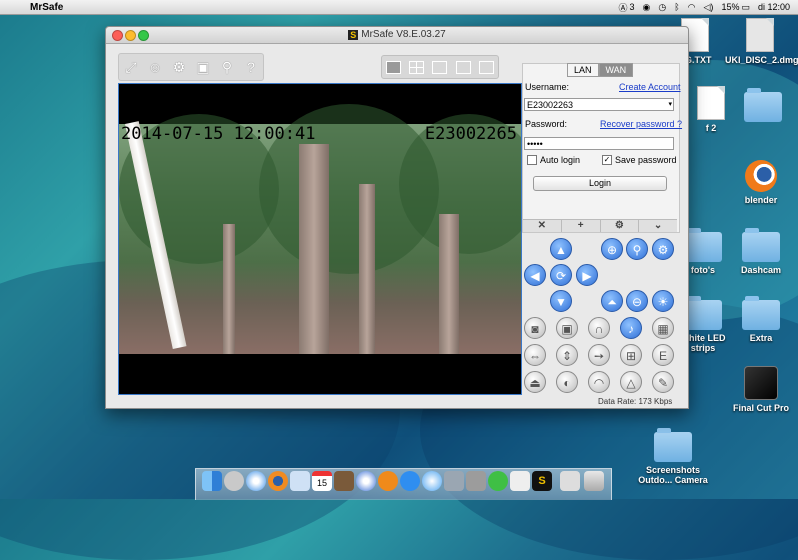 This screenshot has height=560, width=798. I want to click on login-button: Login, so click(600, 183).